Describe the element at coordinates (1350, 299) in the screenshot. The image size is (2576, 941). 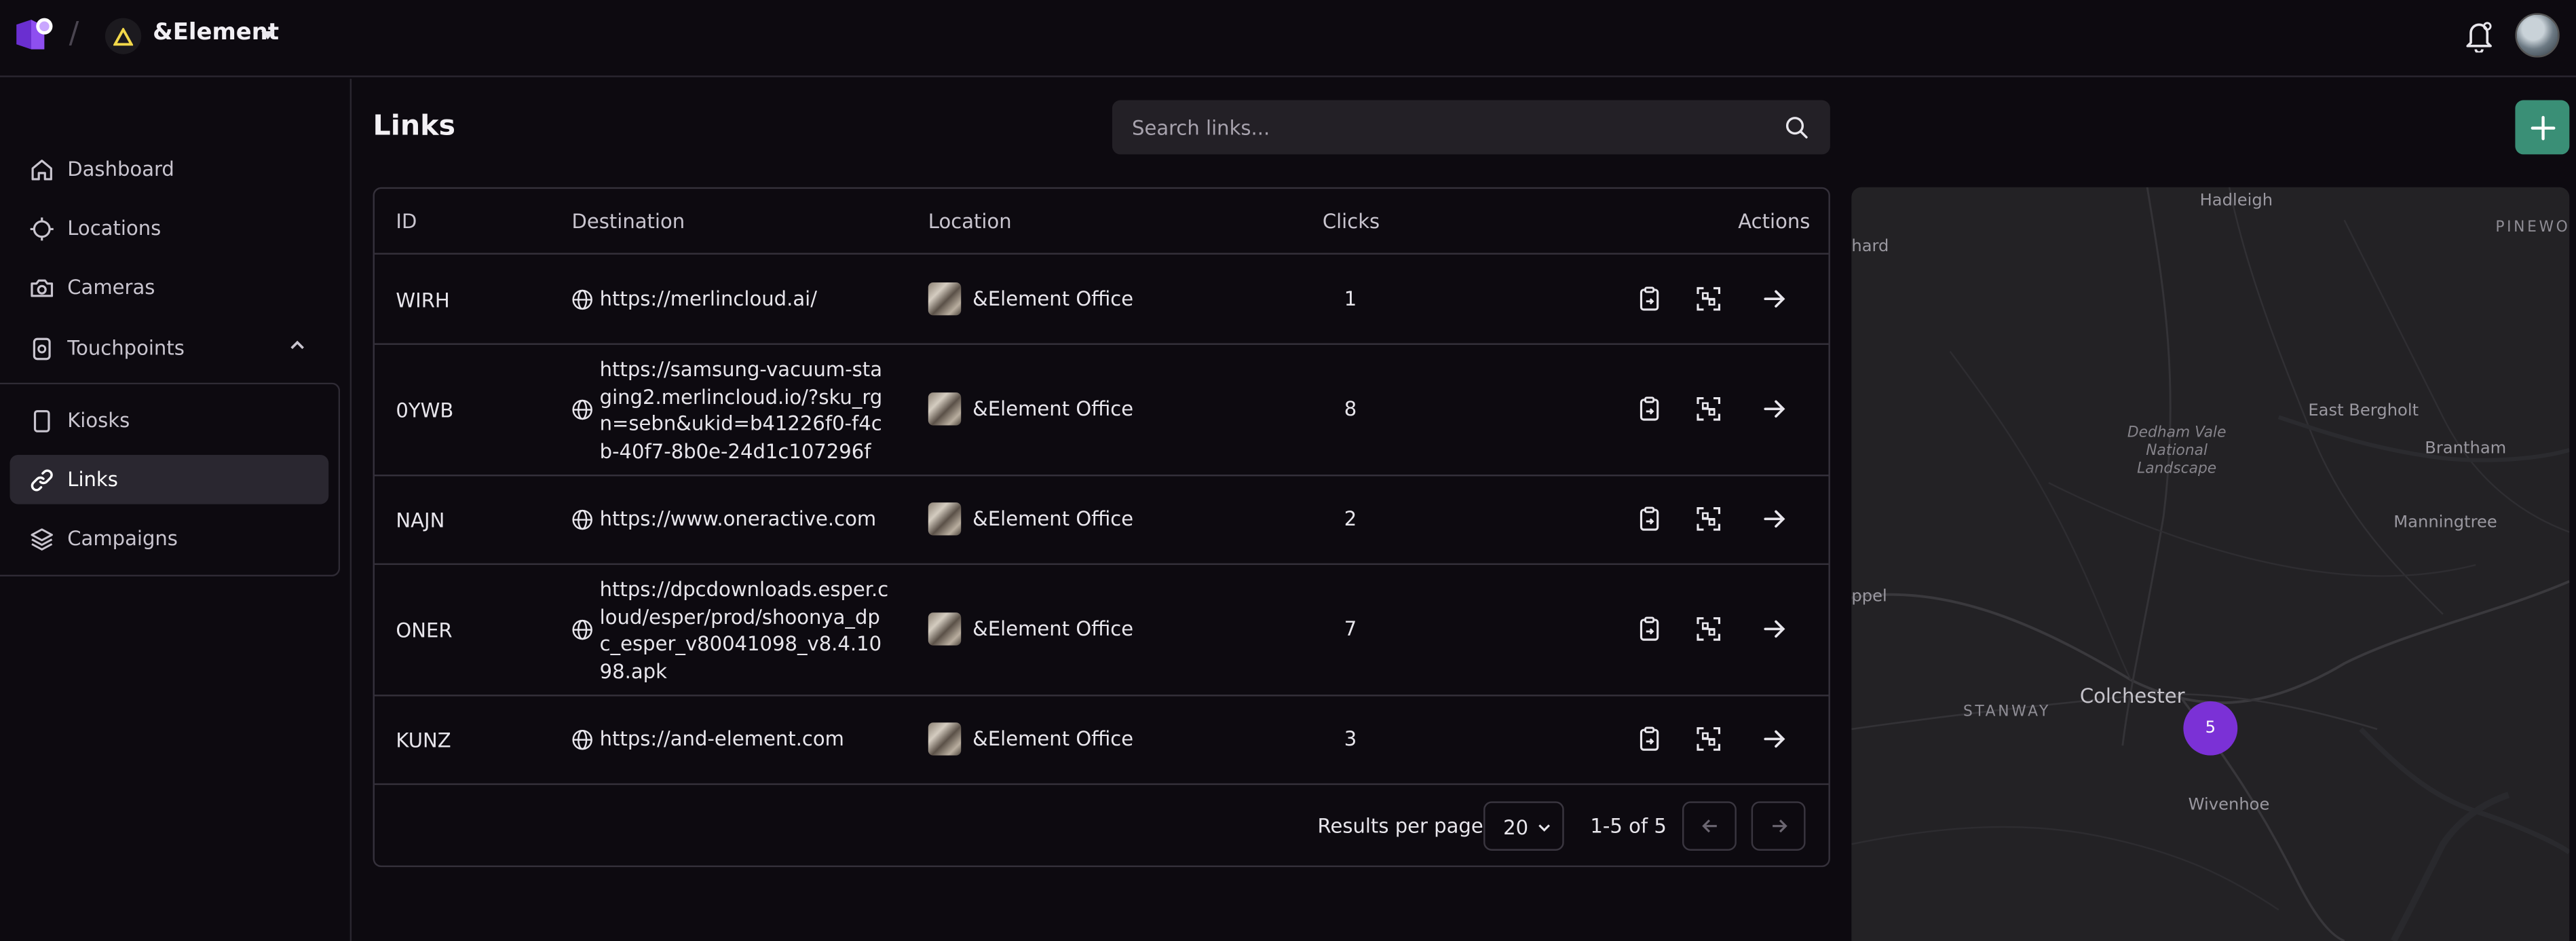
I see `click-count: 1` at that location.